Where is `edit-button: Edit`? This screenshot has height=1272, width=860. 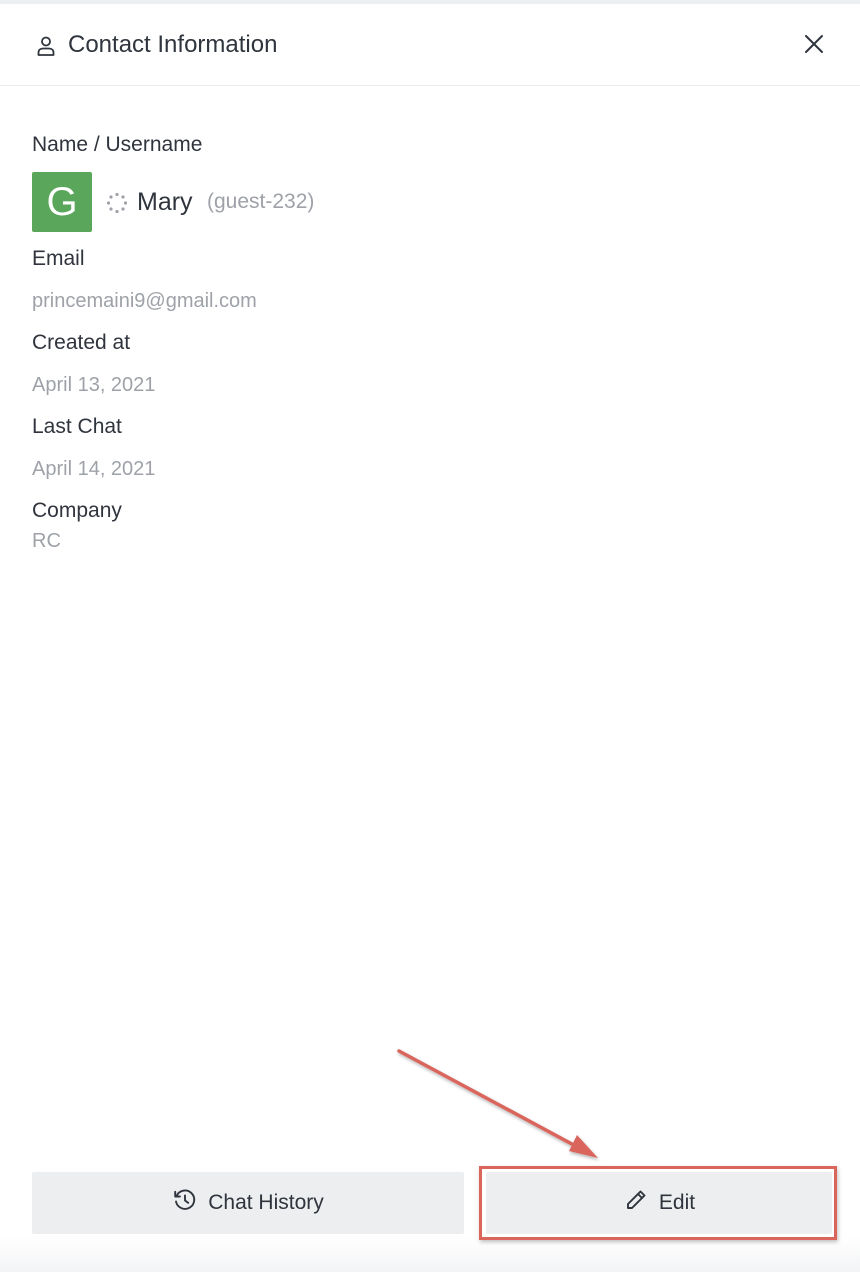
edit-button: Edit is located at coordinates (659, 1203).